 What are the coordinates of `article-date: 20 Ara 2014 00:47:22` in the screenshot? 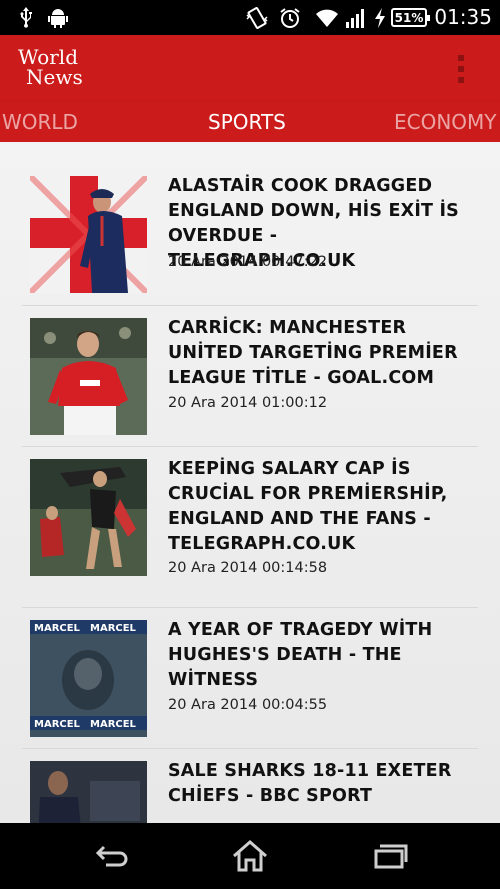 It's located at (248, 262).